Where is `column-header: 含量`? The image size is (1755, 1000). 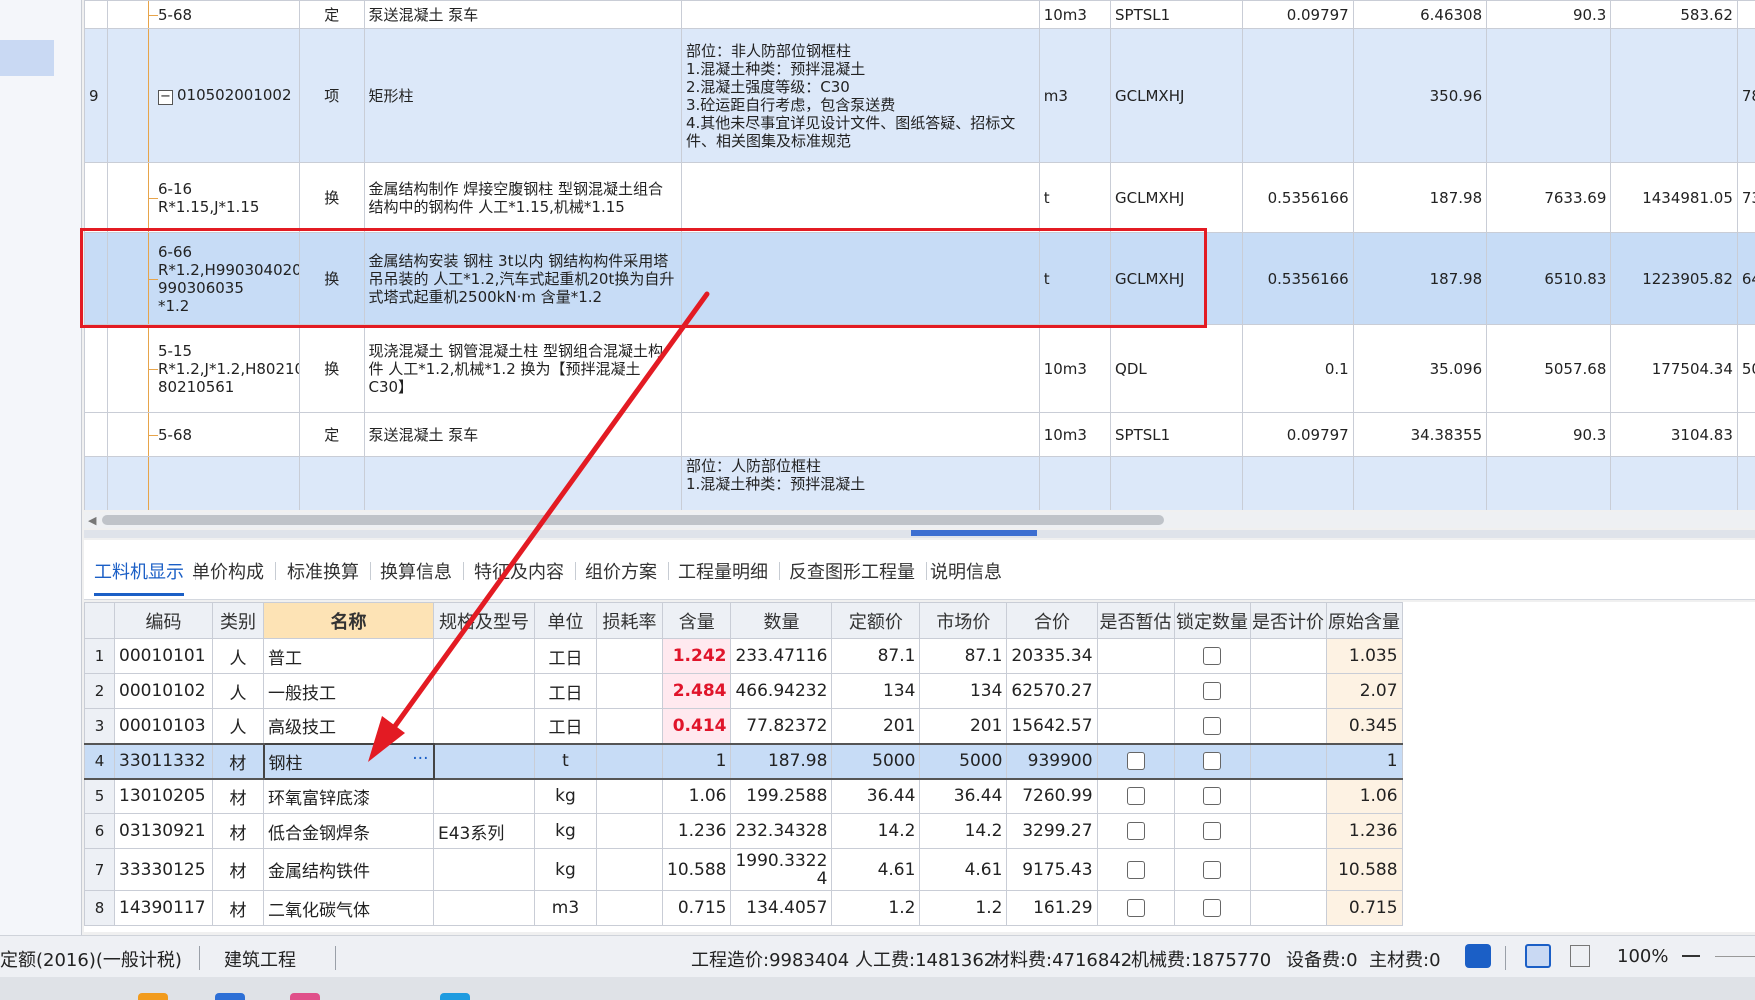
column-header: 含量 is located at coordinates (696, 620).